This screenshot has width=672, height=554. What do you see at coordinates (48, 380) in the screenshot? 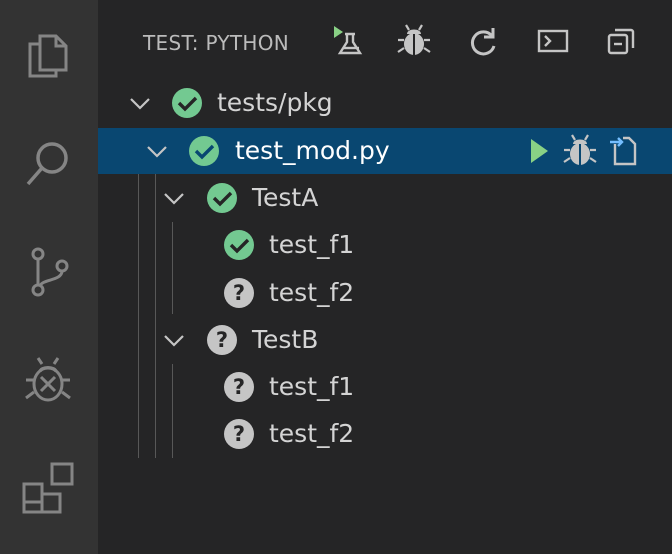
I see `debug-icon` at bounding box center [48, 380].